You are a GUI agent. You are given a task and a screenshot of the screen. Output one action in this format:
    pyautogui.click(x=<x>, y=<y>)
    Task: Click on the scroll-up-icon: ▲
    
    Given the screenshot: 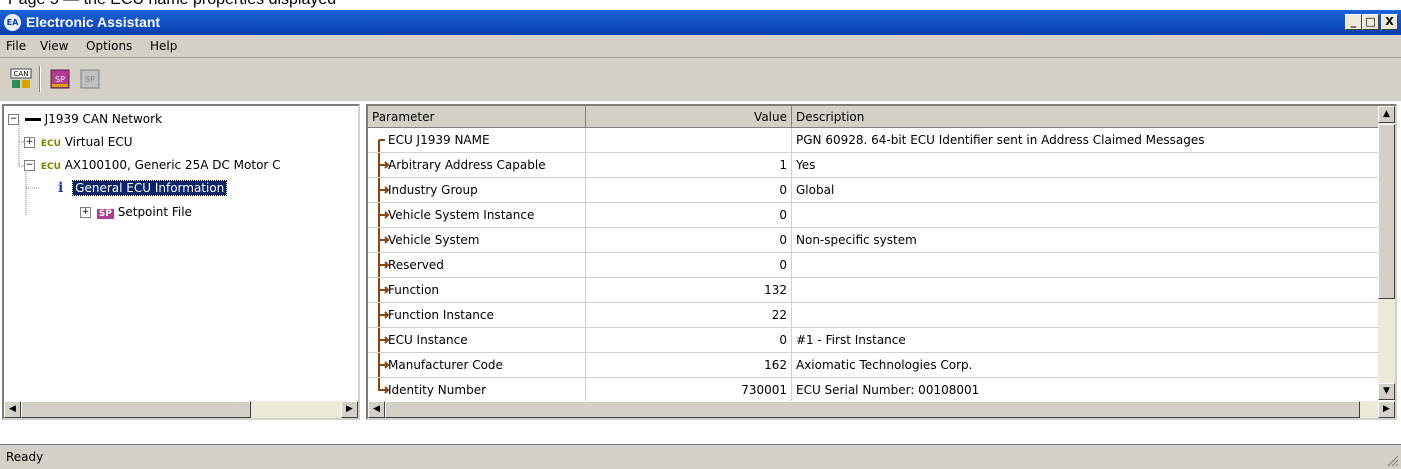 What is the action you would take?
    pyautogui.click(x=1386, y=114)
    